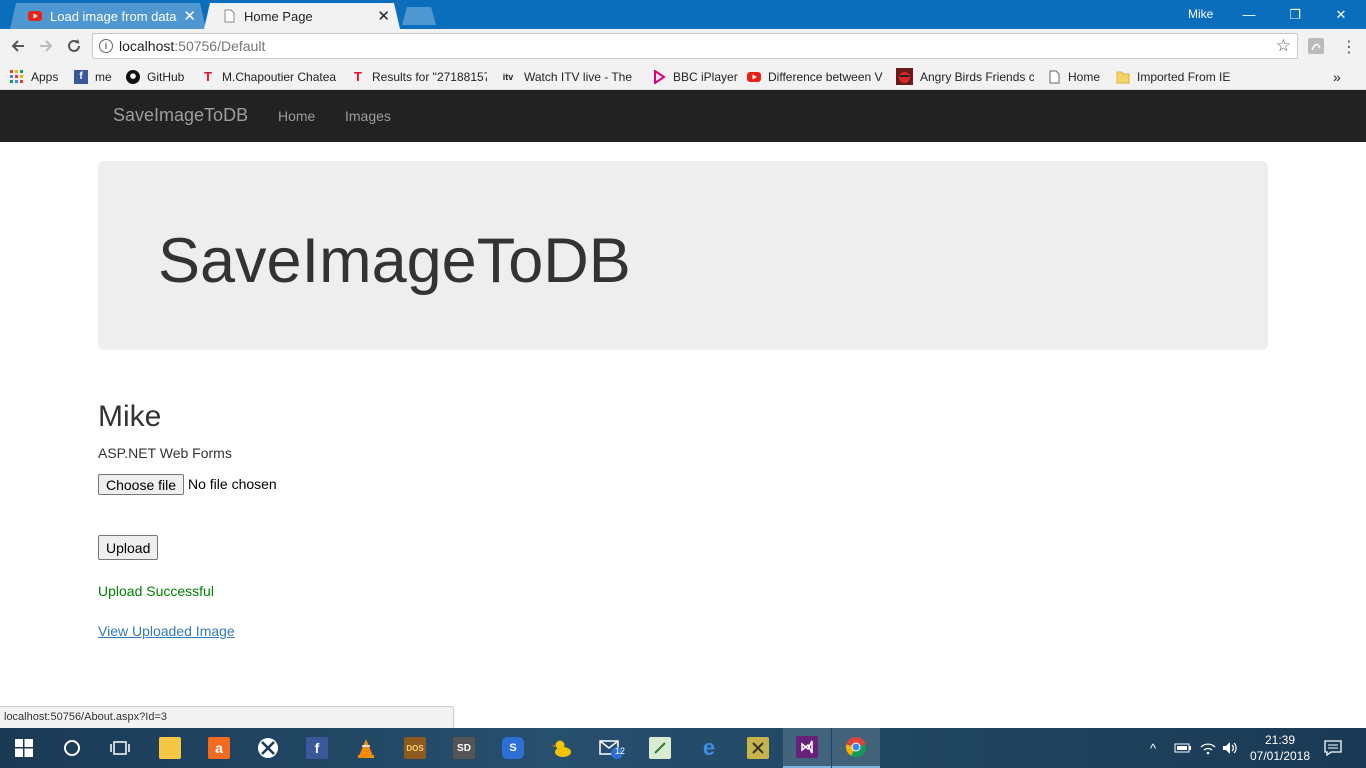 This screenshot has width=1366, height=768. Describe the element at coordinates (166, 631) in the screenshot. I see `view-uploaded-image-link: View Uploaded Image` at that location.